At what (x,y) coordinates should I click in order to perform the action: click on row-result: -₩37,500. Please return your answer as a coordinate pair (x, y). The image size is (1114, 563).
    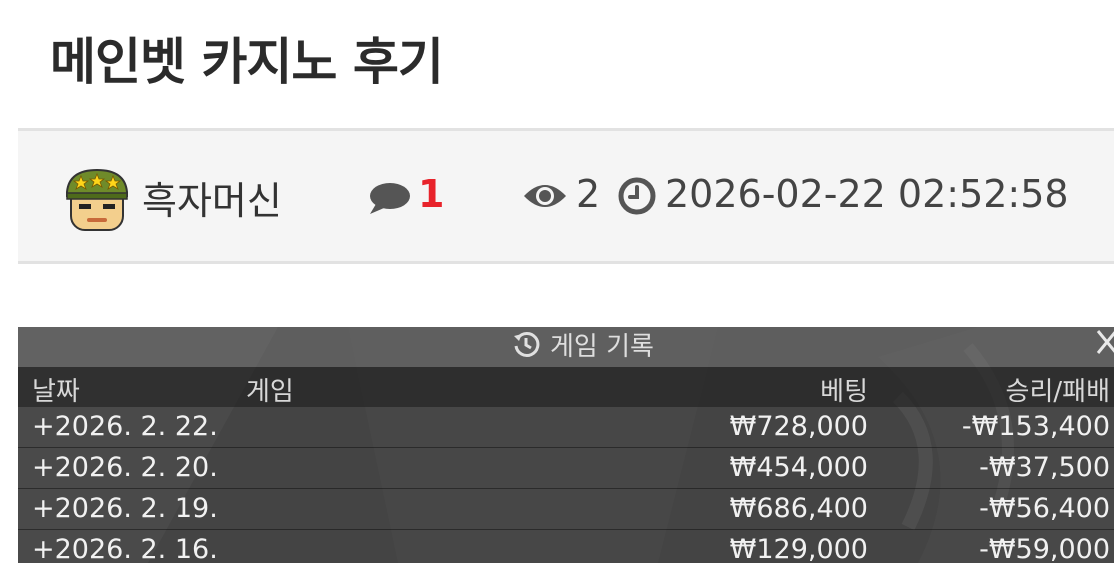
    Looking at the image, I should click on (1044, 467).